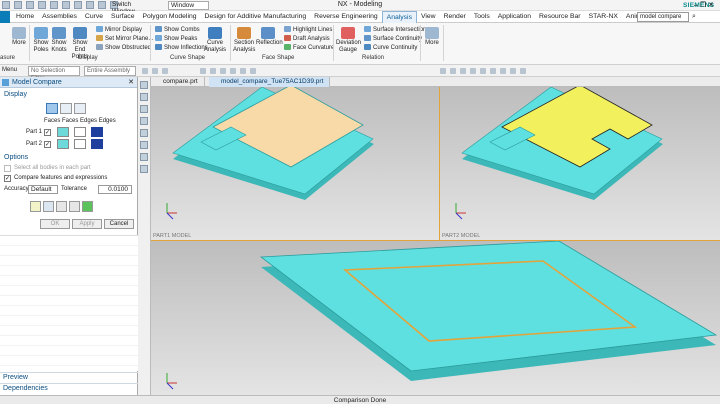 The width and height of the screenshot is (720, 404). I want to click on tab-tools: Tools, so click(482, 17).